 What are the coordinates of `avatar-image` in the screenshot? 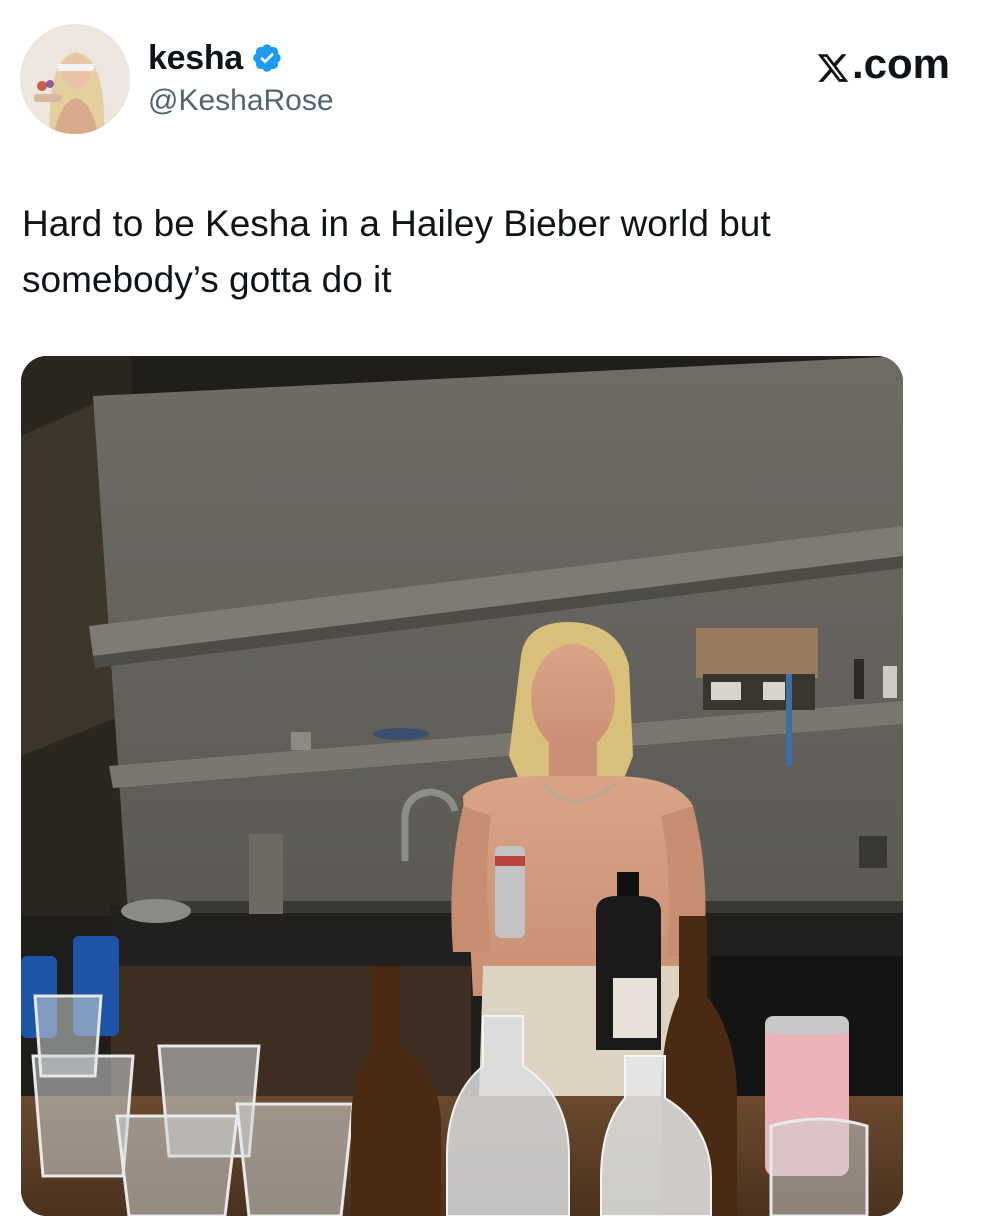 It's located at (75, 79).